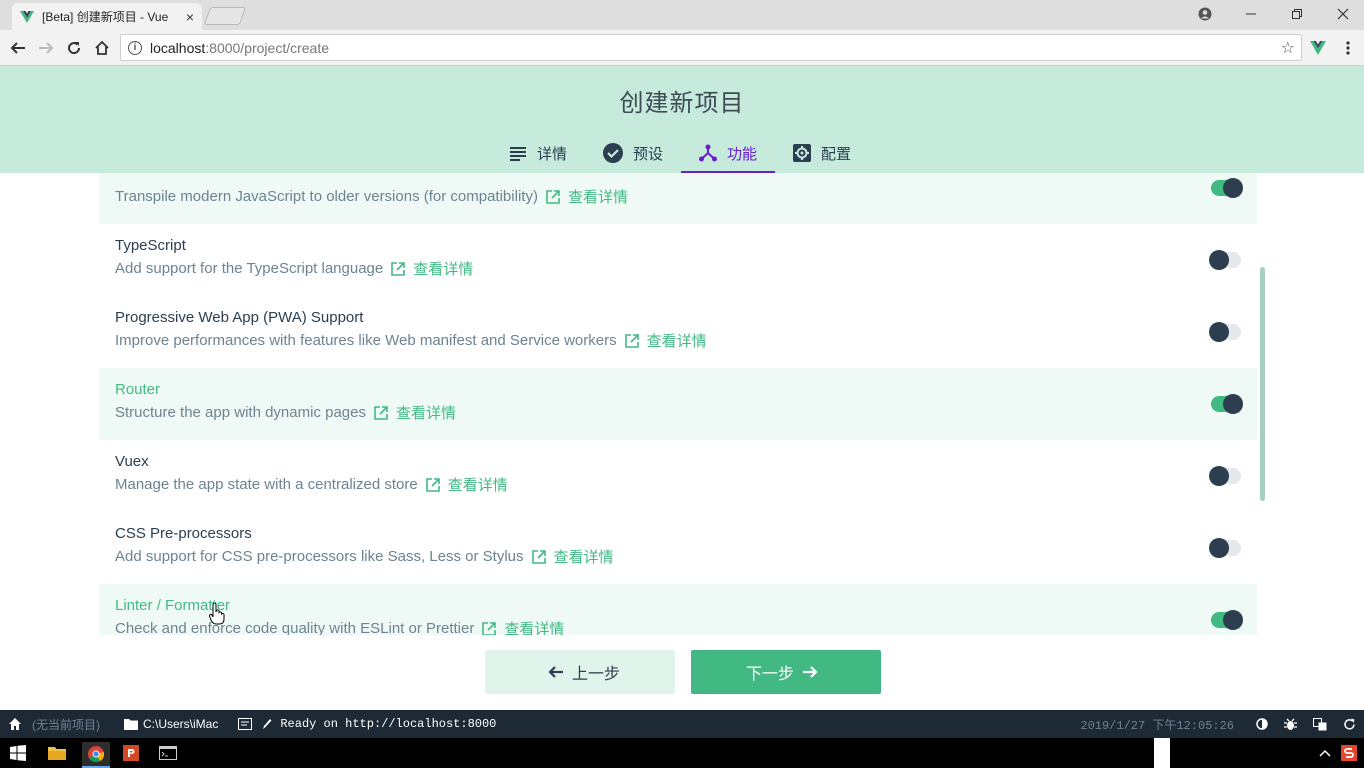 The height and width of the screenshot is (768, 1364). What do you see at coordinates (1262, 384) in the screenshot?
I see `list-scrollbar` at bounding box center [1262, 384].